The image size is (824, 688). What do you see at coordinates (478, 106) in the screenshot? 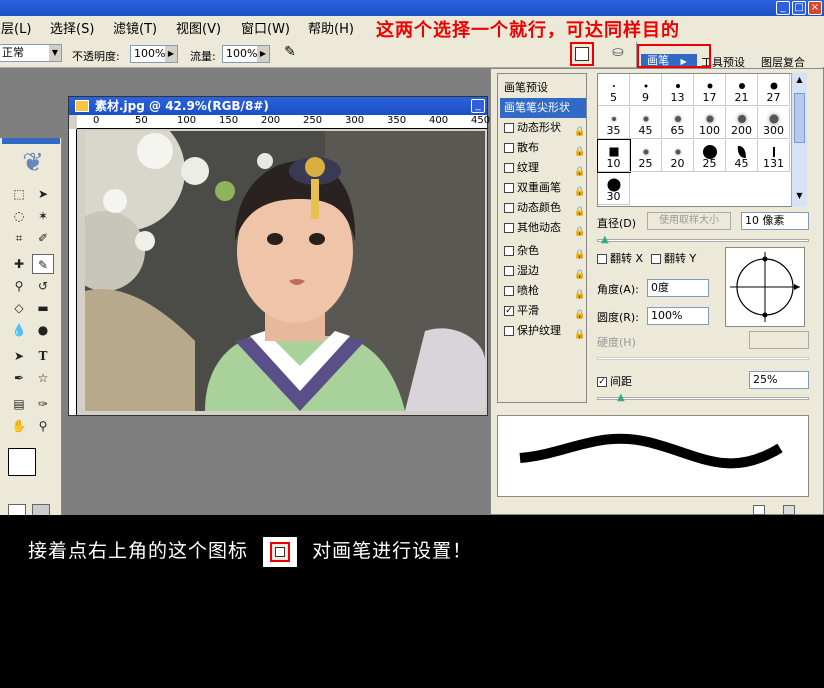
I see `doc-minimize-button: _` at bounding box center [478, 106].